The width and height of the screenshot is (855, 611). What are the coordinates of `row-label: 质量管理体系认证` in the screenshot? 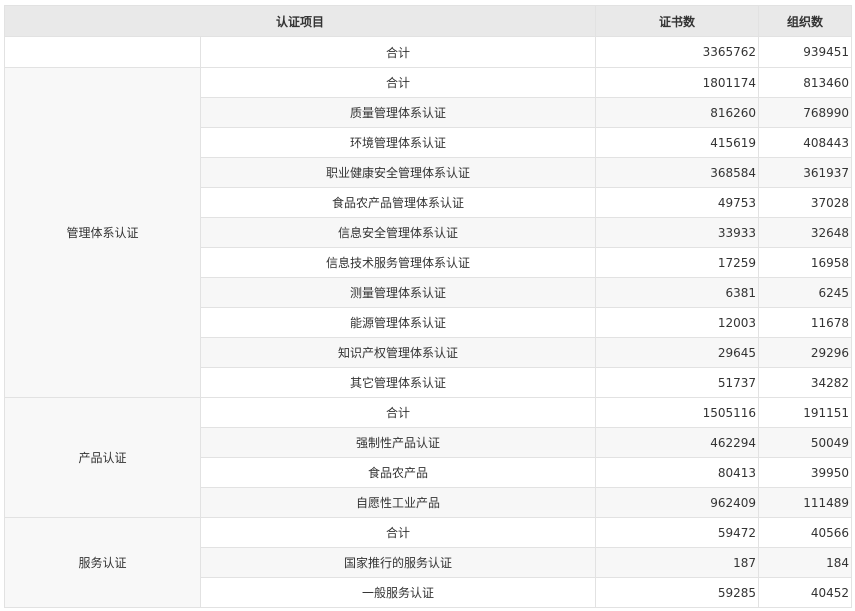 It's located at (398, 112).